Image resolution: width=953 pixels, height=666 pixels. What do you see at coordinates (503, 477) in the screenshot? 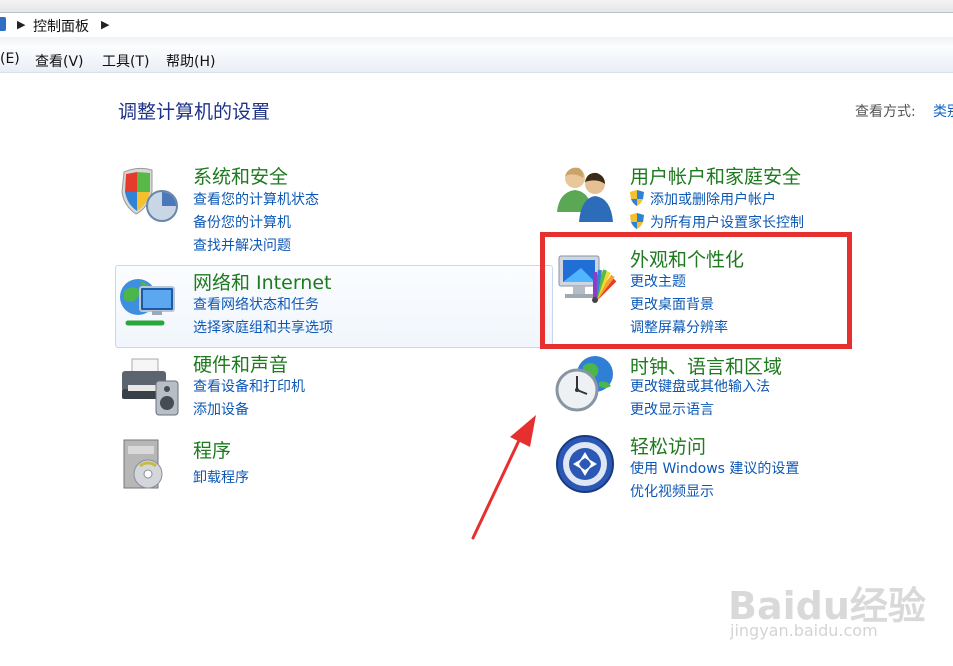
I see `annotation-arrow-icon` at bounding box center [503, 477].